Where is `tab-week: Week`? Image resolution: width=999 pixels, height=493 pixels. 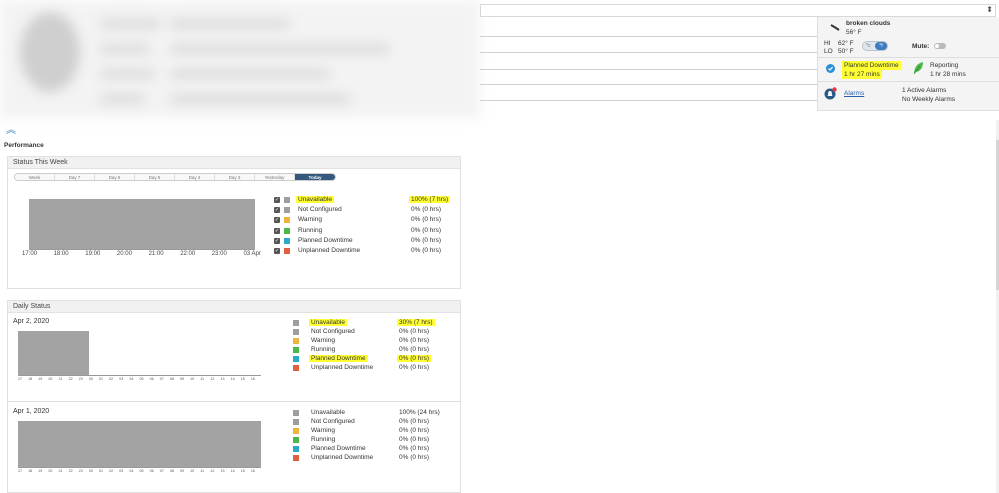 tab-week: Week is located at coordinates (35, 177).